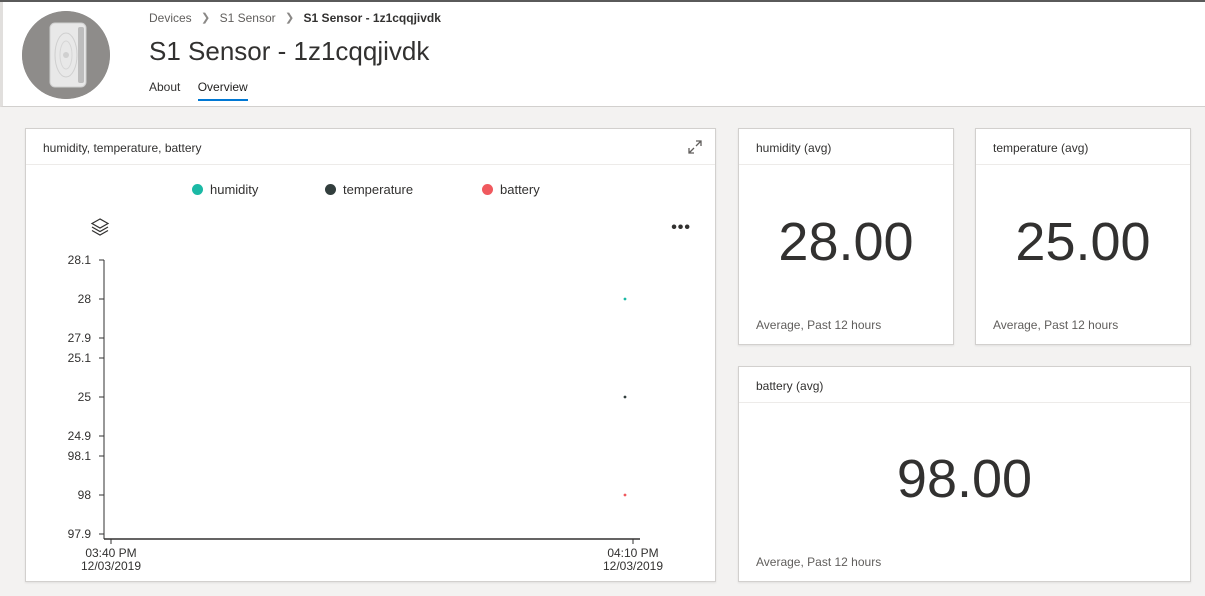 This screenshot has width=1205, height=596. Describe the element at coordinates (85, 495) in the screenshot. I see `y-tick-label: 98` at that location.